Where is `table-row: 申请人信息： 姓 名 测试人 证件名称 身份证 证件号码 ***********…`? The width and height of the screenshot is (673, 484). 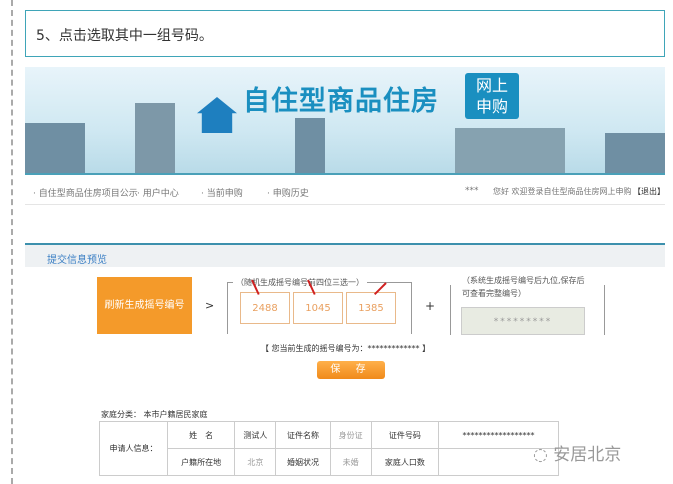 table-row: 申请人信息： 姓 名 测试人 证件名称 身份证 证件号码 ***********… is located at coordinates (329, 448).